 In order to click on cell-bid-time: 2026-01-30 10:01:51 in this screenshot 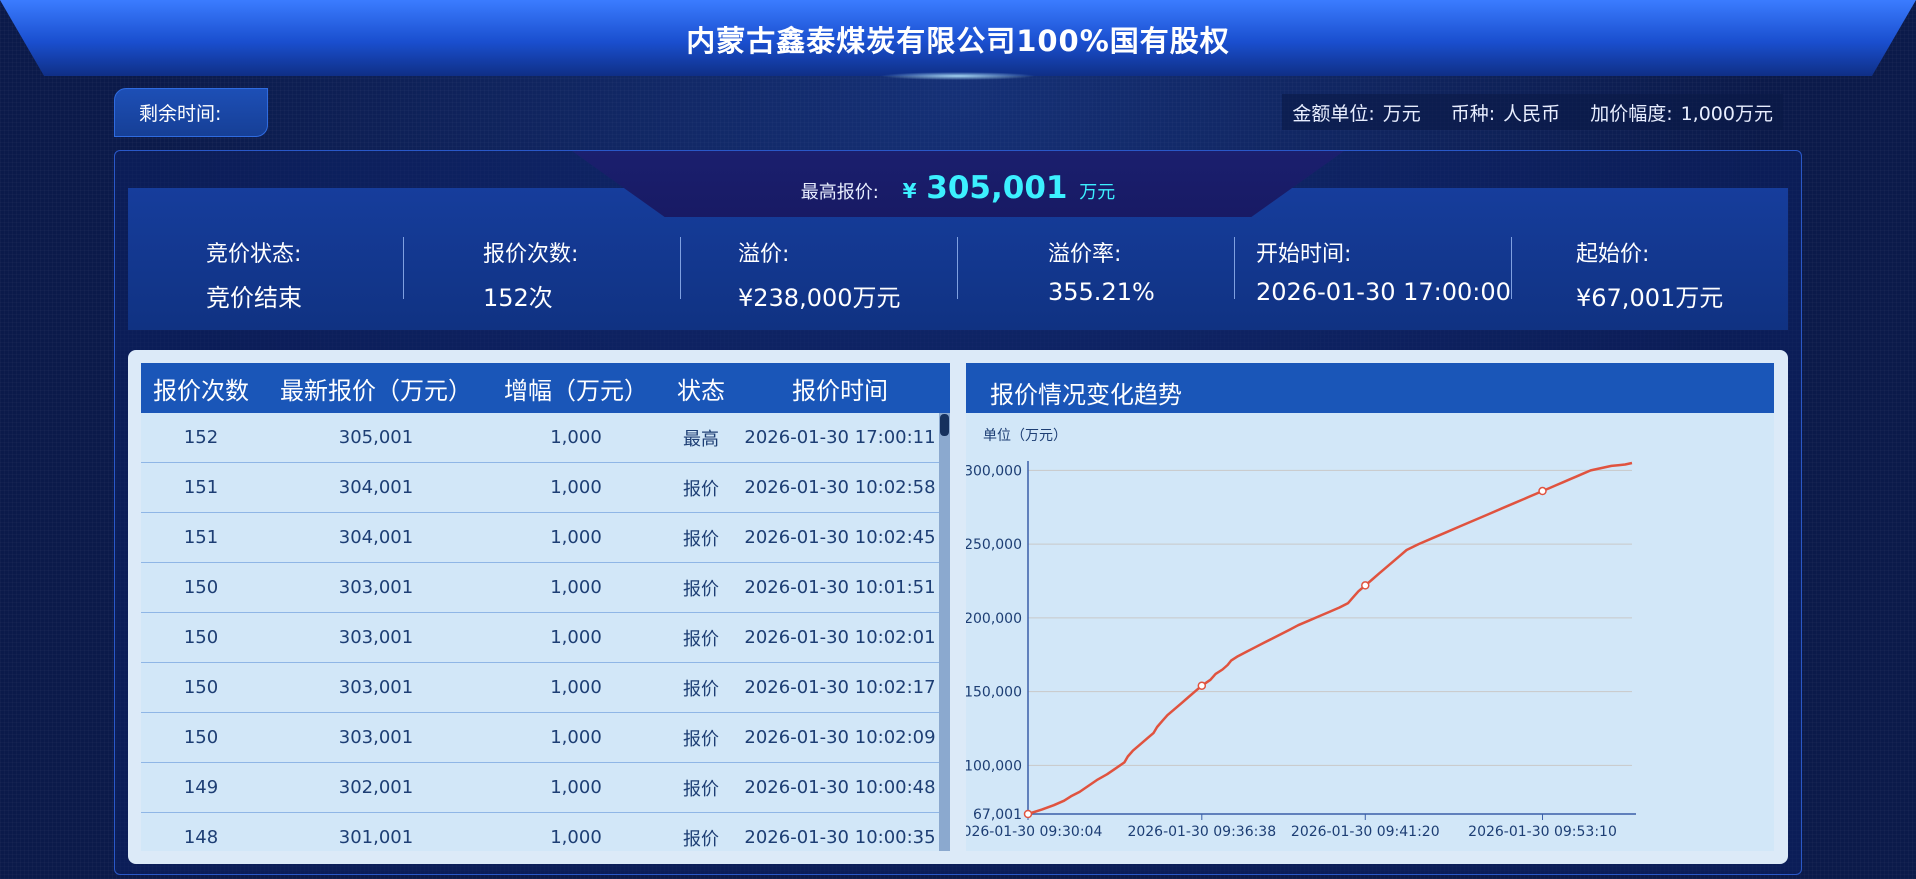, I will do `click(840, 587)`.